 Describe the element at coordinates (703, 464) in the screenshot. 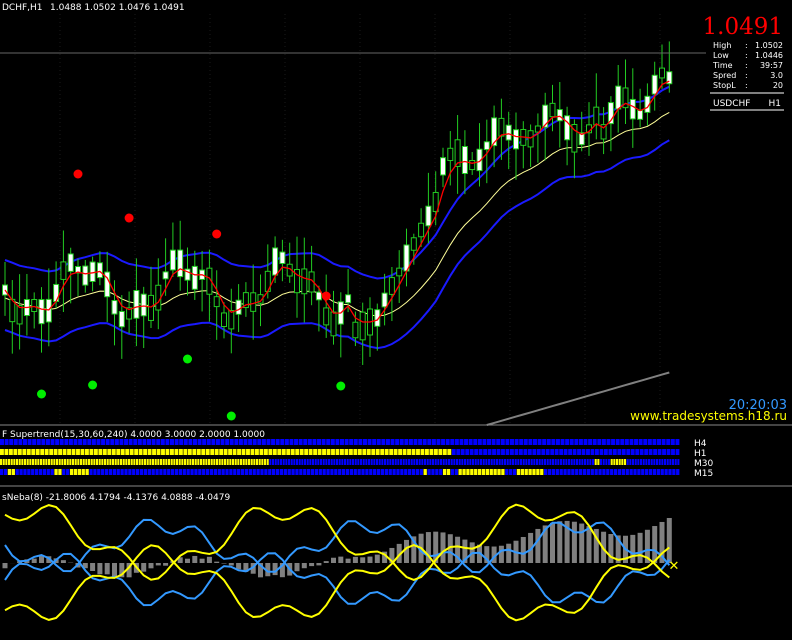

I see `supertrend-row-label: M30` at that location.